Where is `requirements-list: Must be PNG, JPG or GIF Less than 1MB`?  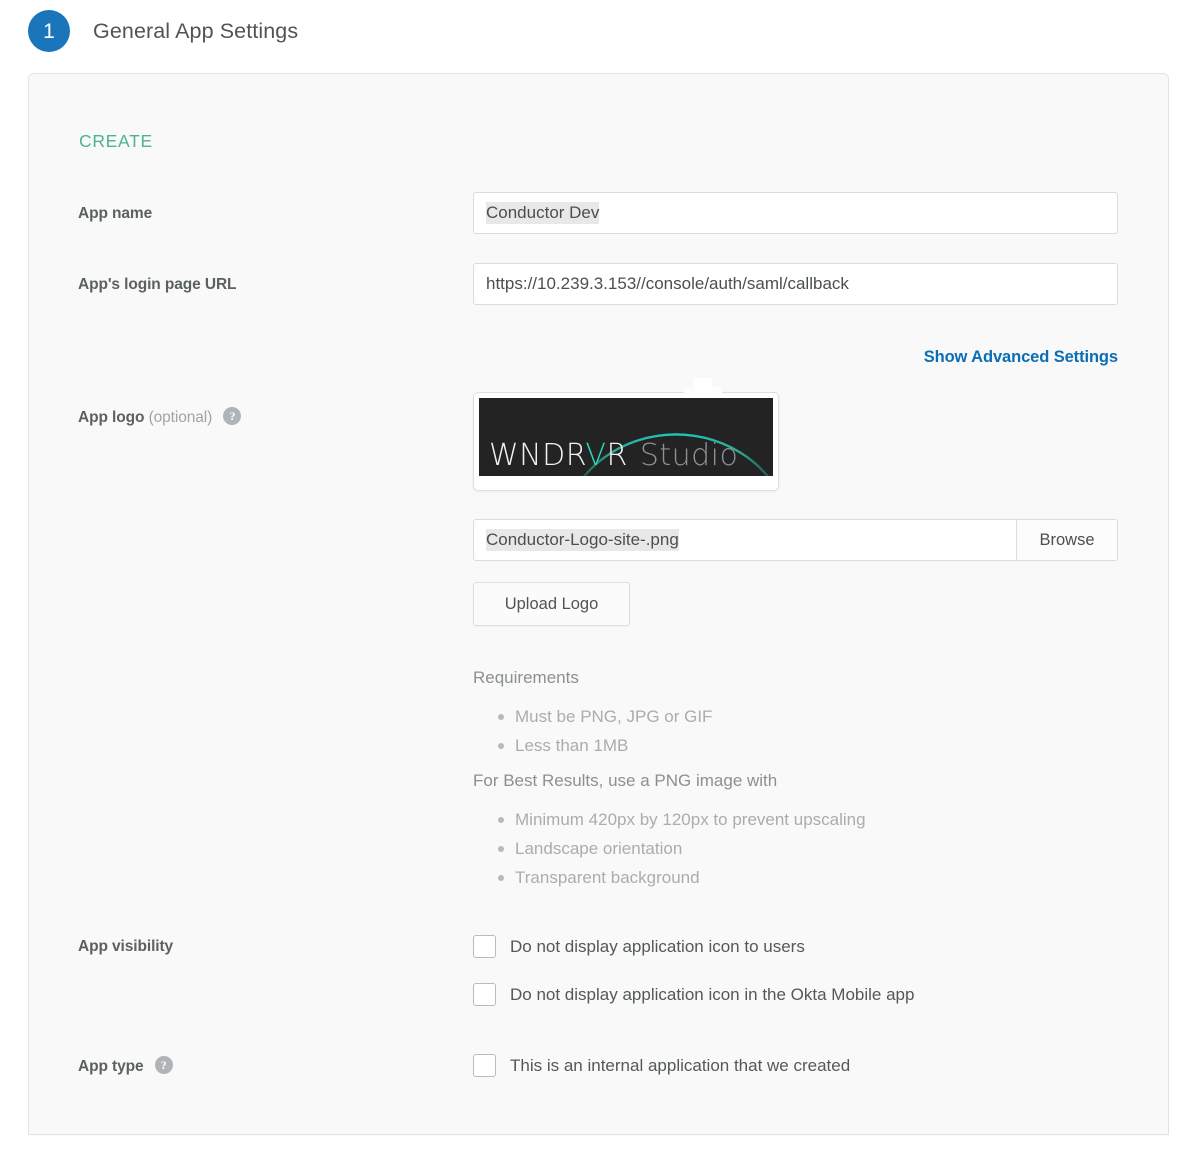
requirements-list: Must be PNG, JPG or GIF Less than 1MB is located at coordinates (592, 731).